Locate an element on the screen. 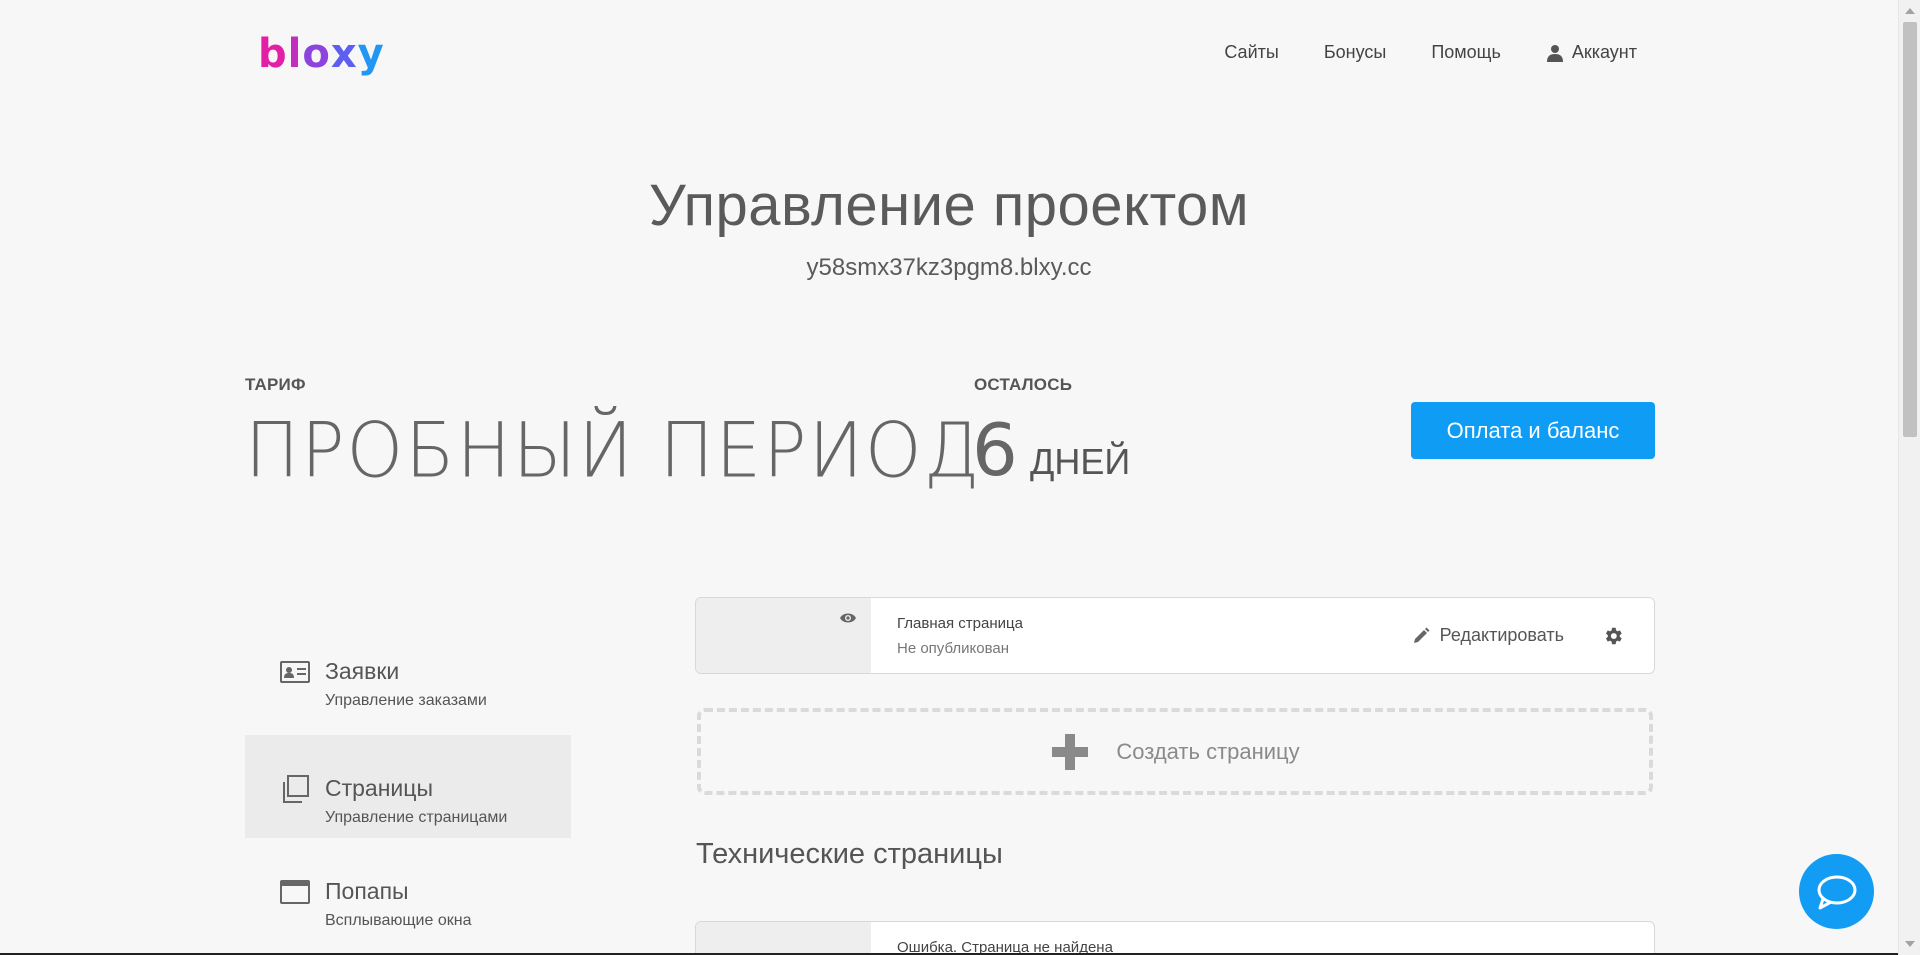 The height and width of the screenshot is (955, 1920). create-page-label: Создать страницу is located at coordinates (1208, 751).